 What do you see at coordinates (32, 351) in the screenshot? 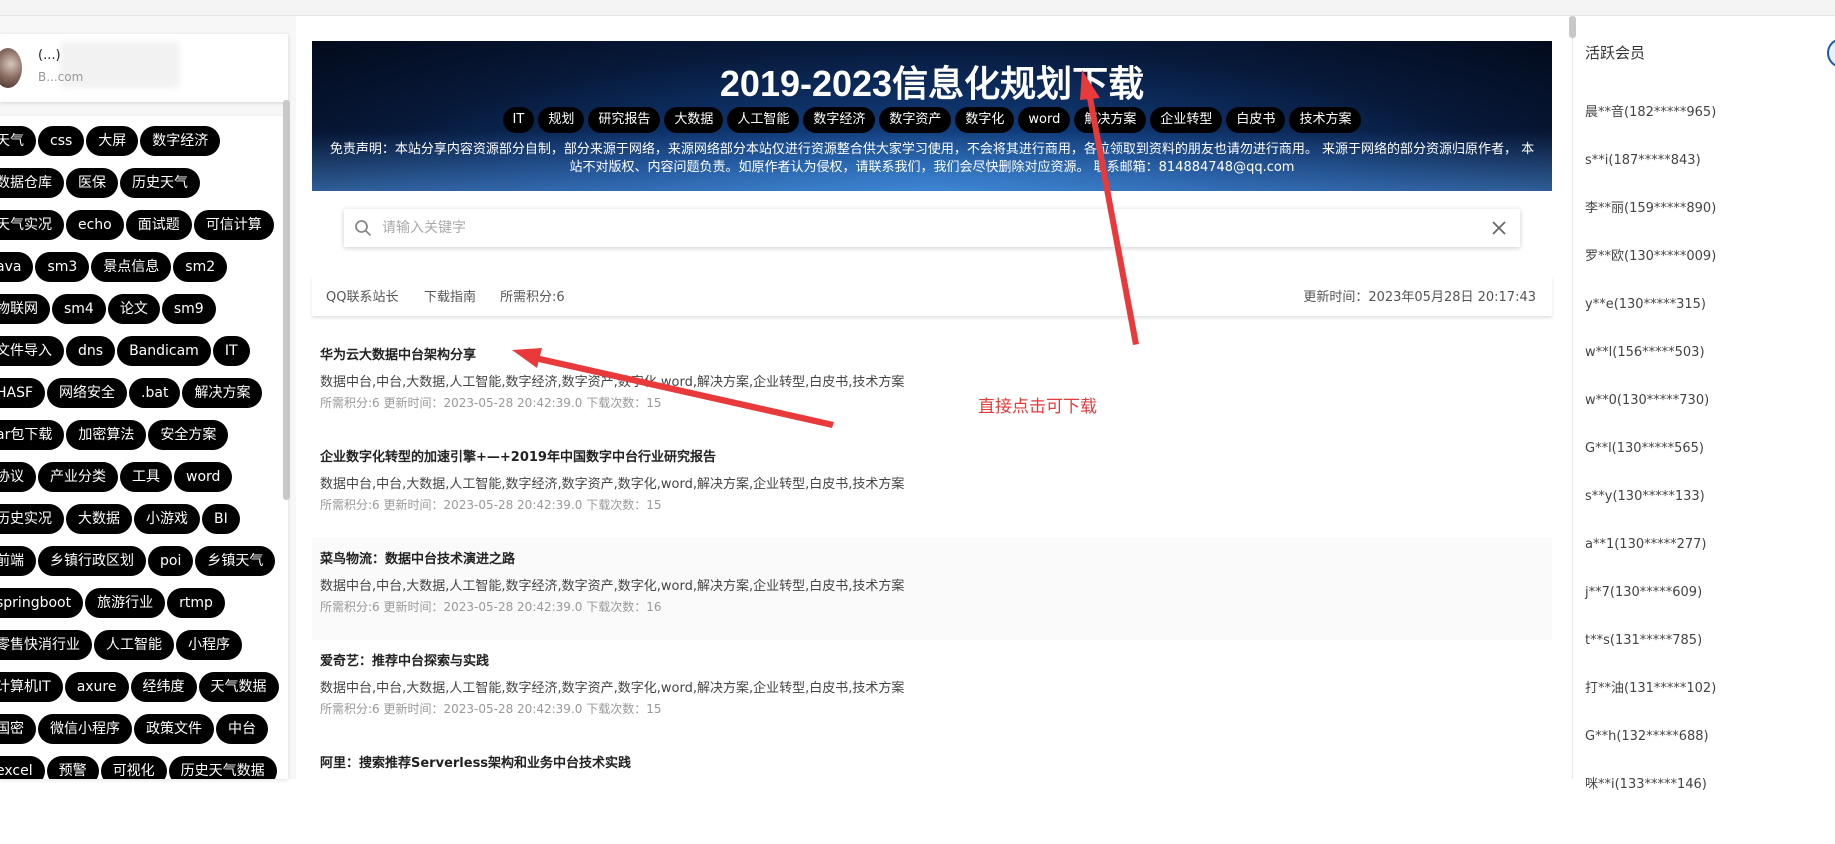
I see `tag-chip: 文件导入` at bounding box center [32, 351].